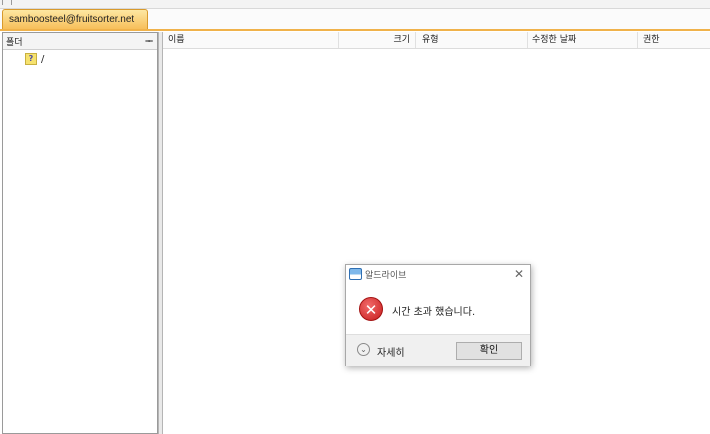  What do you see at coordinates (471, 40) in the screenshot?
I see `column-header-type: 유형` at bounding box center [471, 40].